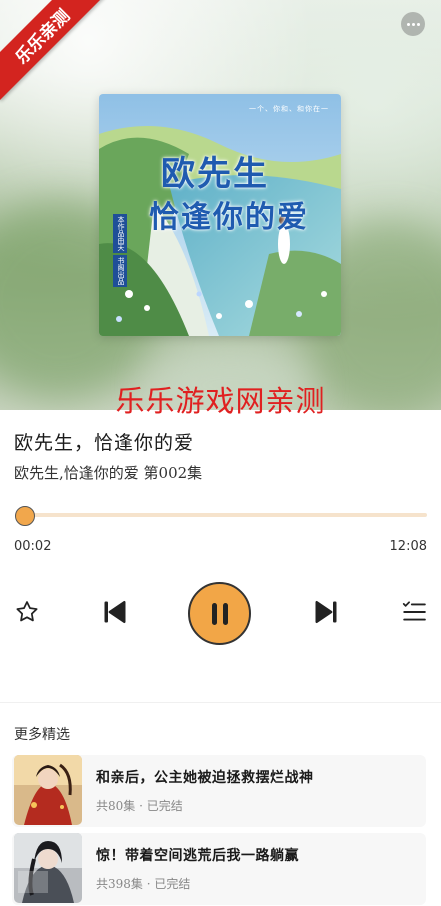 This screenshot has height=906, width=441. I want to click on next-button, so click(326, 612).